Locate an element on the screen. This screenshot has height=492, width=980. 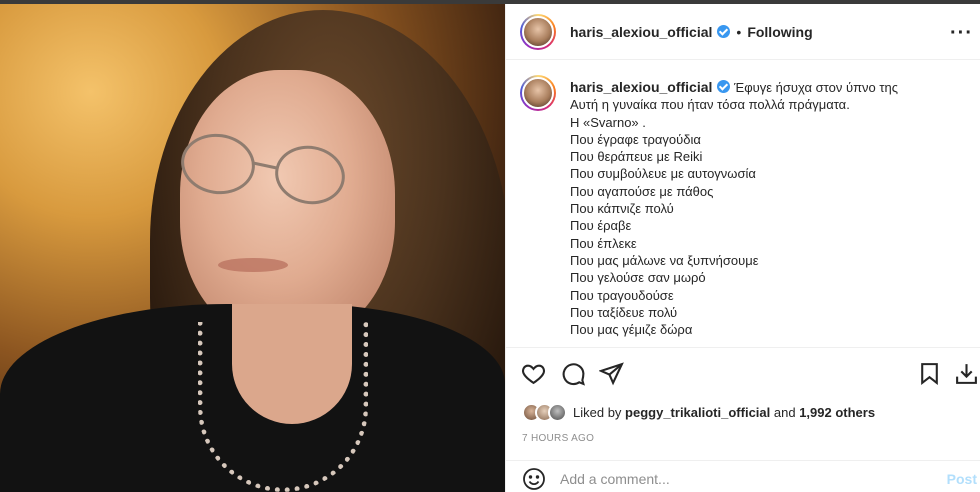
caption-line: Που μας γέμιζε δώρα is located at coordinates (631, 330).